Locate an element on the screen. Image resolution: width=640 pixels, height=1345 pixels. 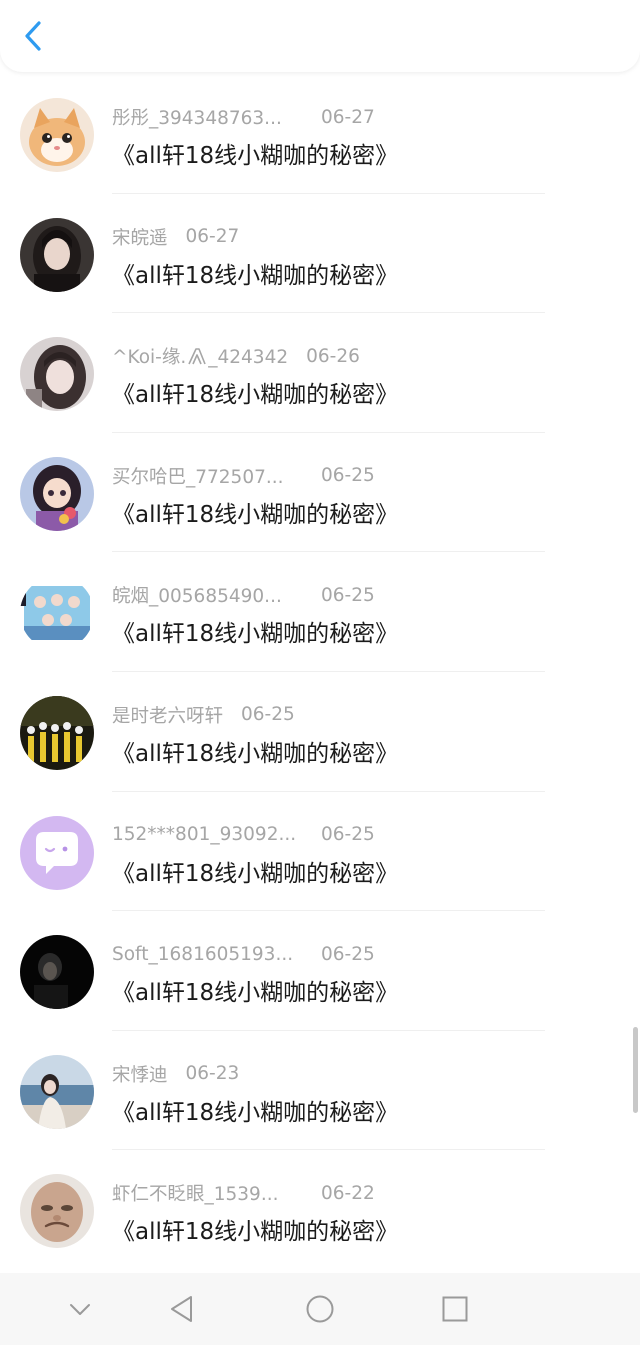
girl-seaside-avatar-icon is located at coordinates (57, 1091).